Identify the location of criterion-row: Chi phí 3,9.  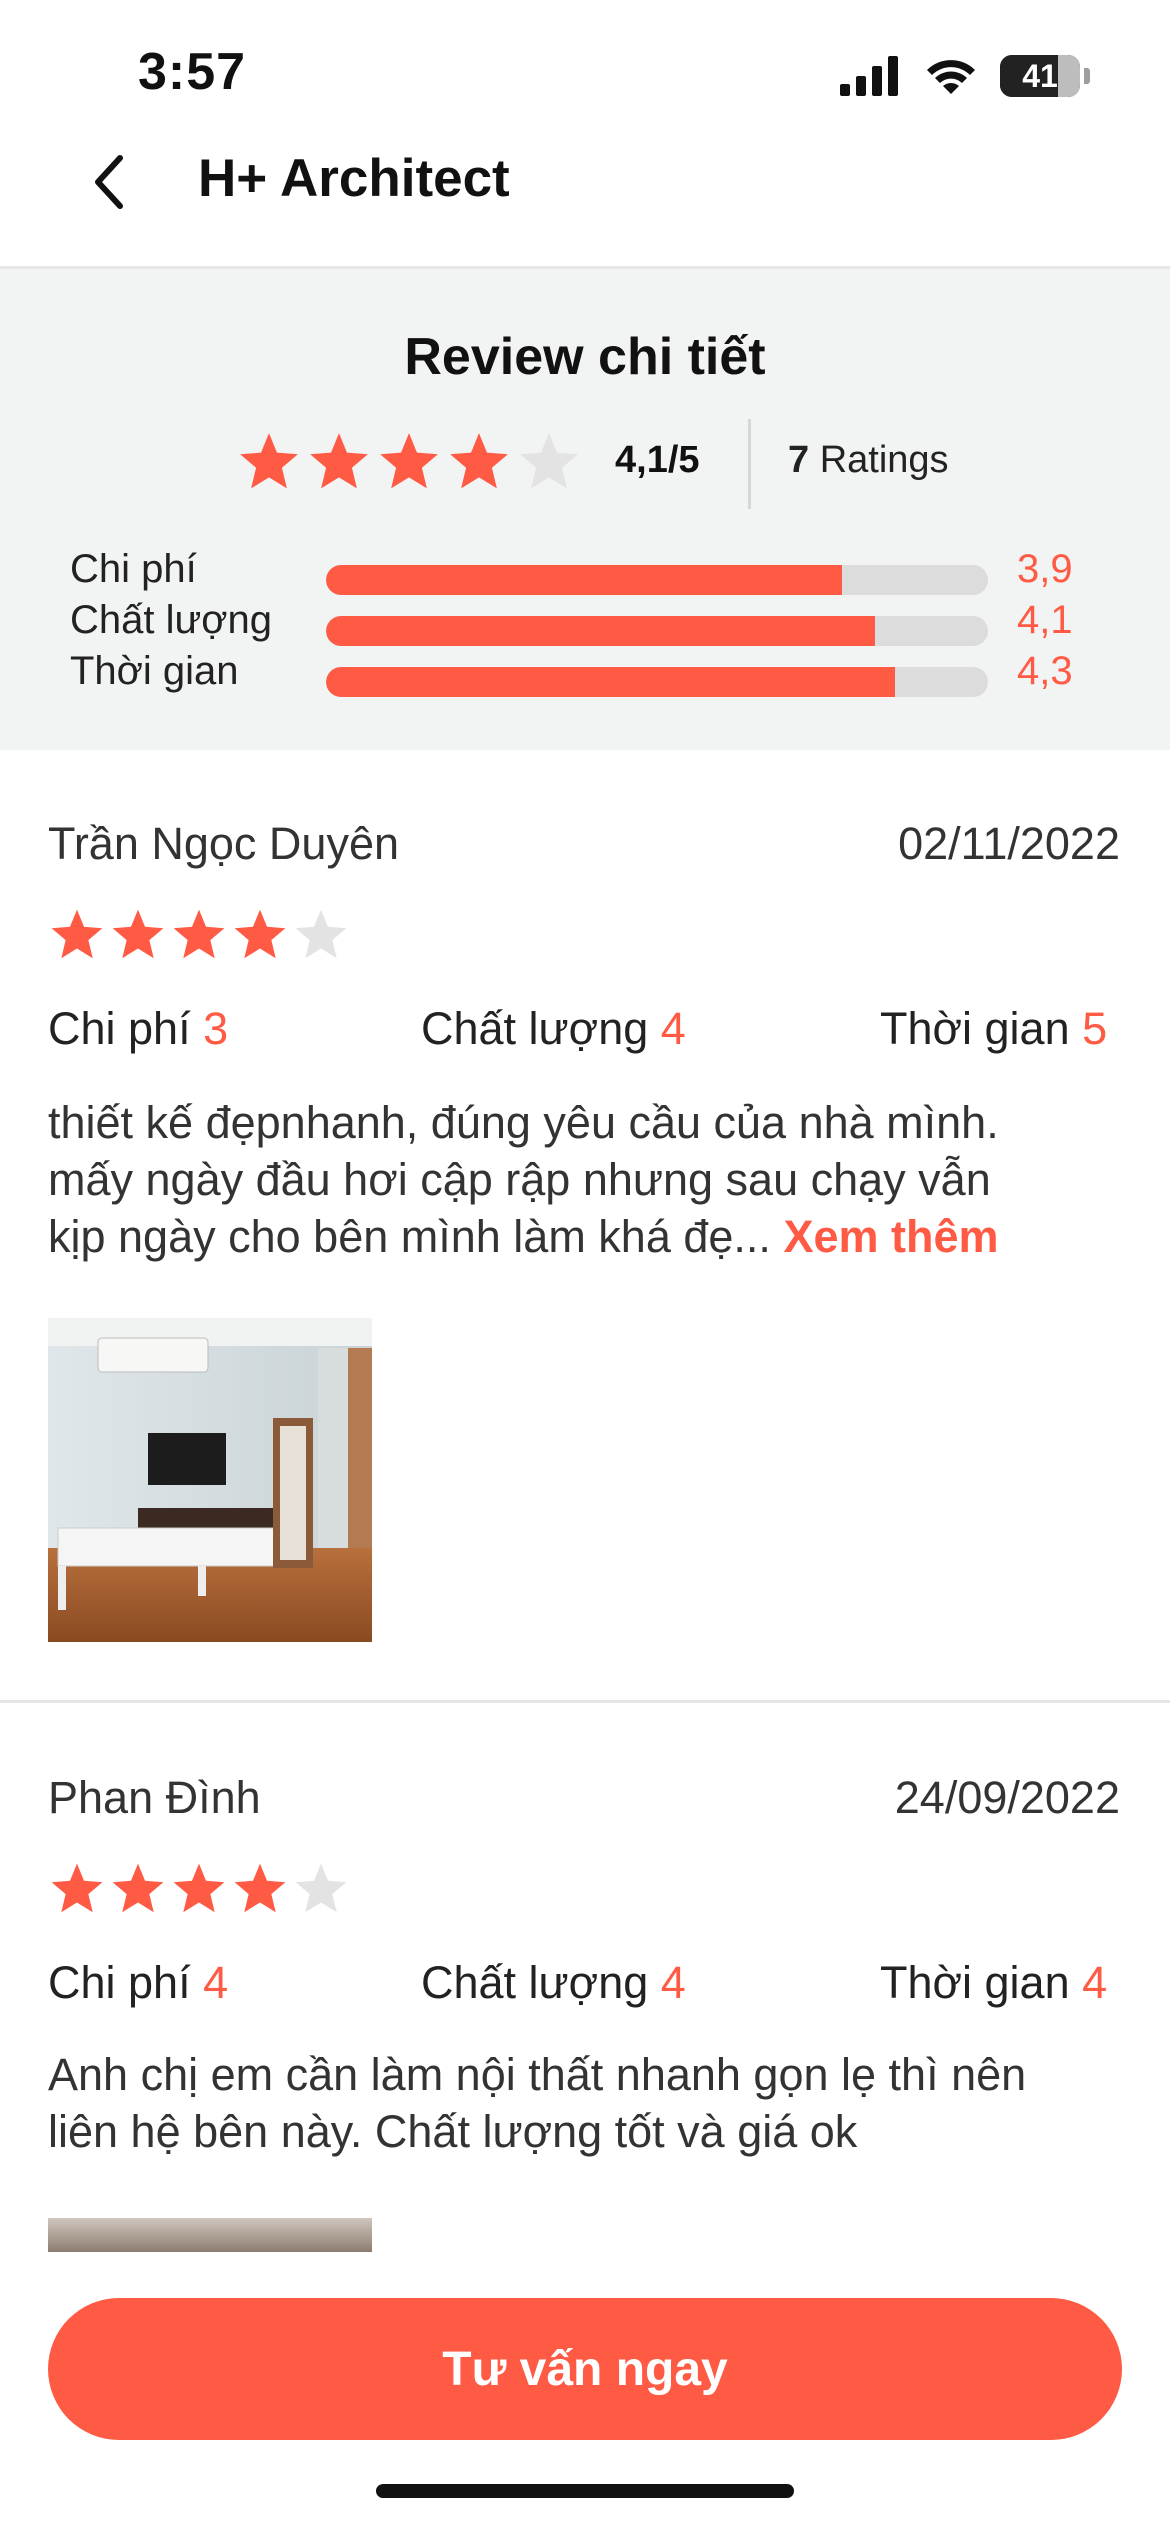
(585, 572).